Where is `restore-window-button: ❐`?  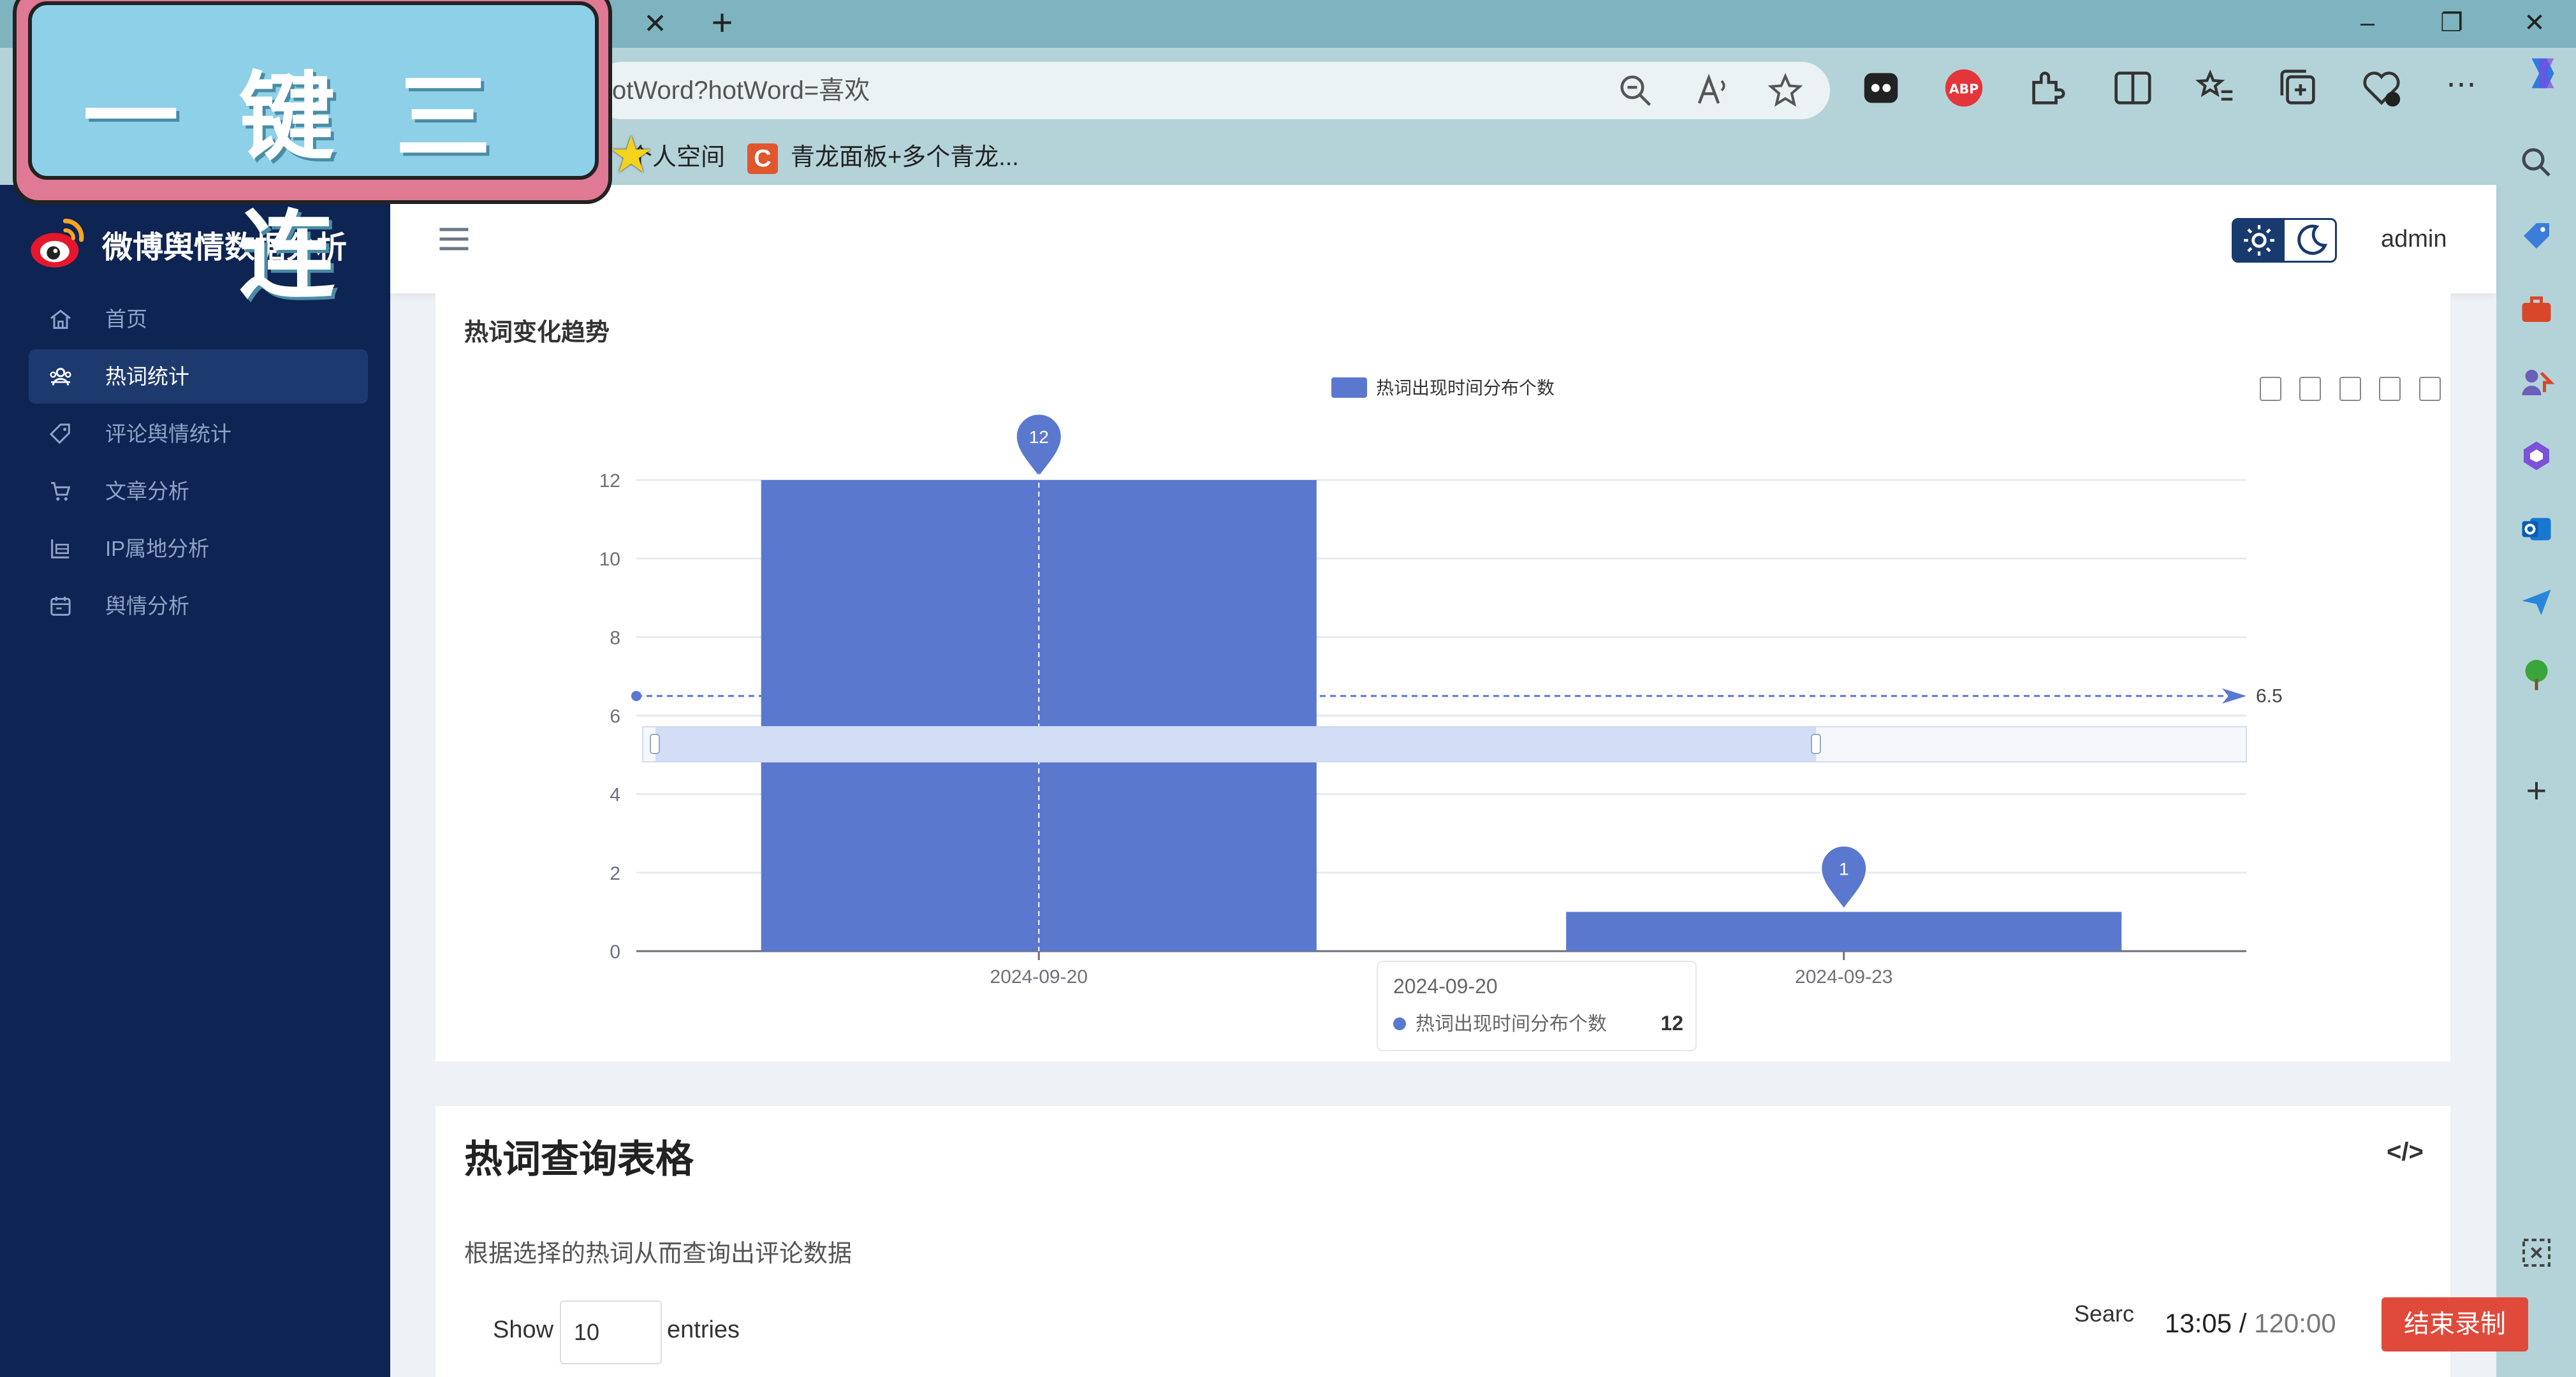
restore-window-button: ❐ is located at coordinates (2452, 23).